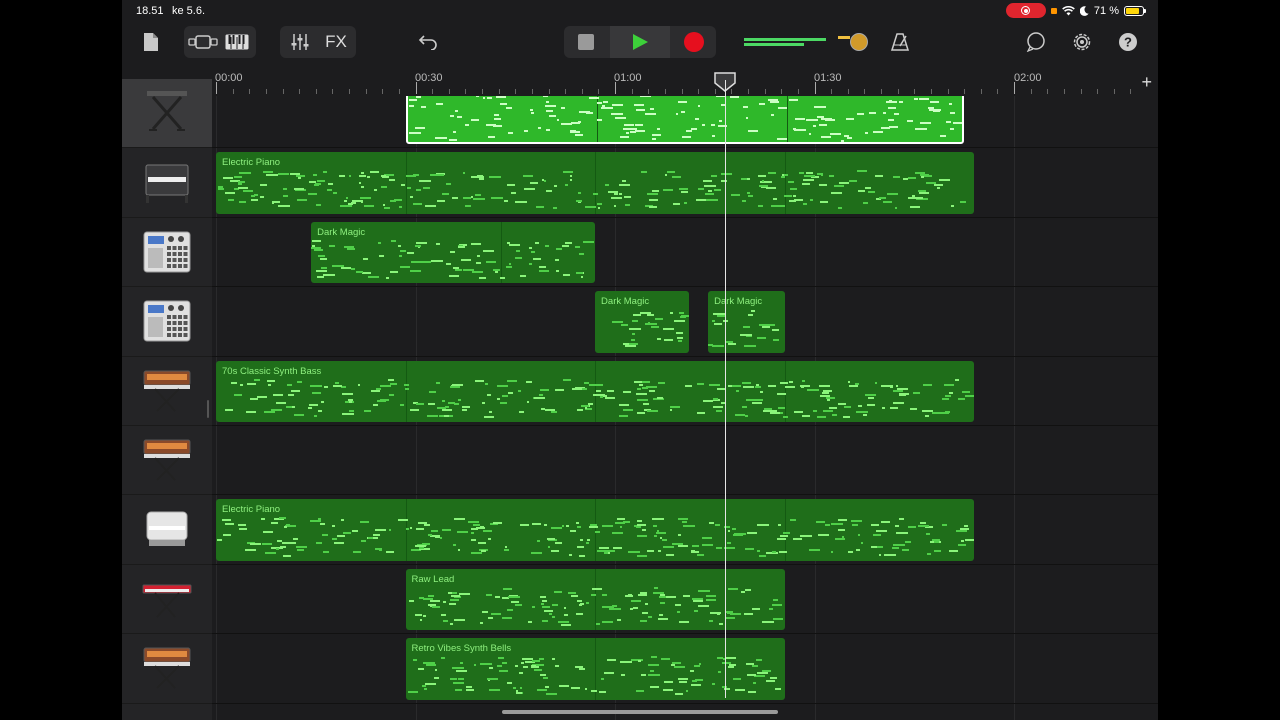 Image resolution: width=1280 pixels, height=720 pixels. What do you see at coordinates (595, 669) in the screenshot?
I see `region: Retro Vibes Synth Bells` at bounding box center [595, 669].